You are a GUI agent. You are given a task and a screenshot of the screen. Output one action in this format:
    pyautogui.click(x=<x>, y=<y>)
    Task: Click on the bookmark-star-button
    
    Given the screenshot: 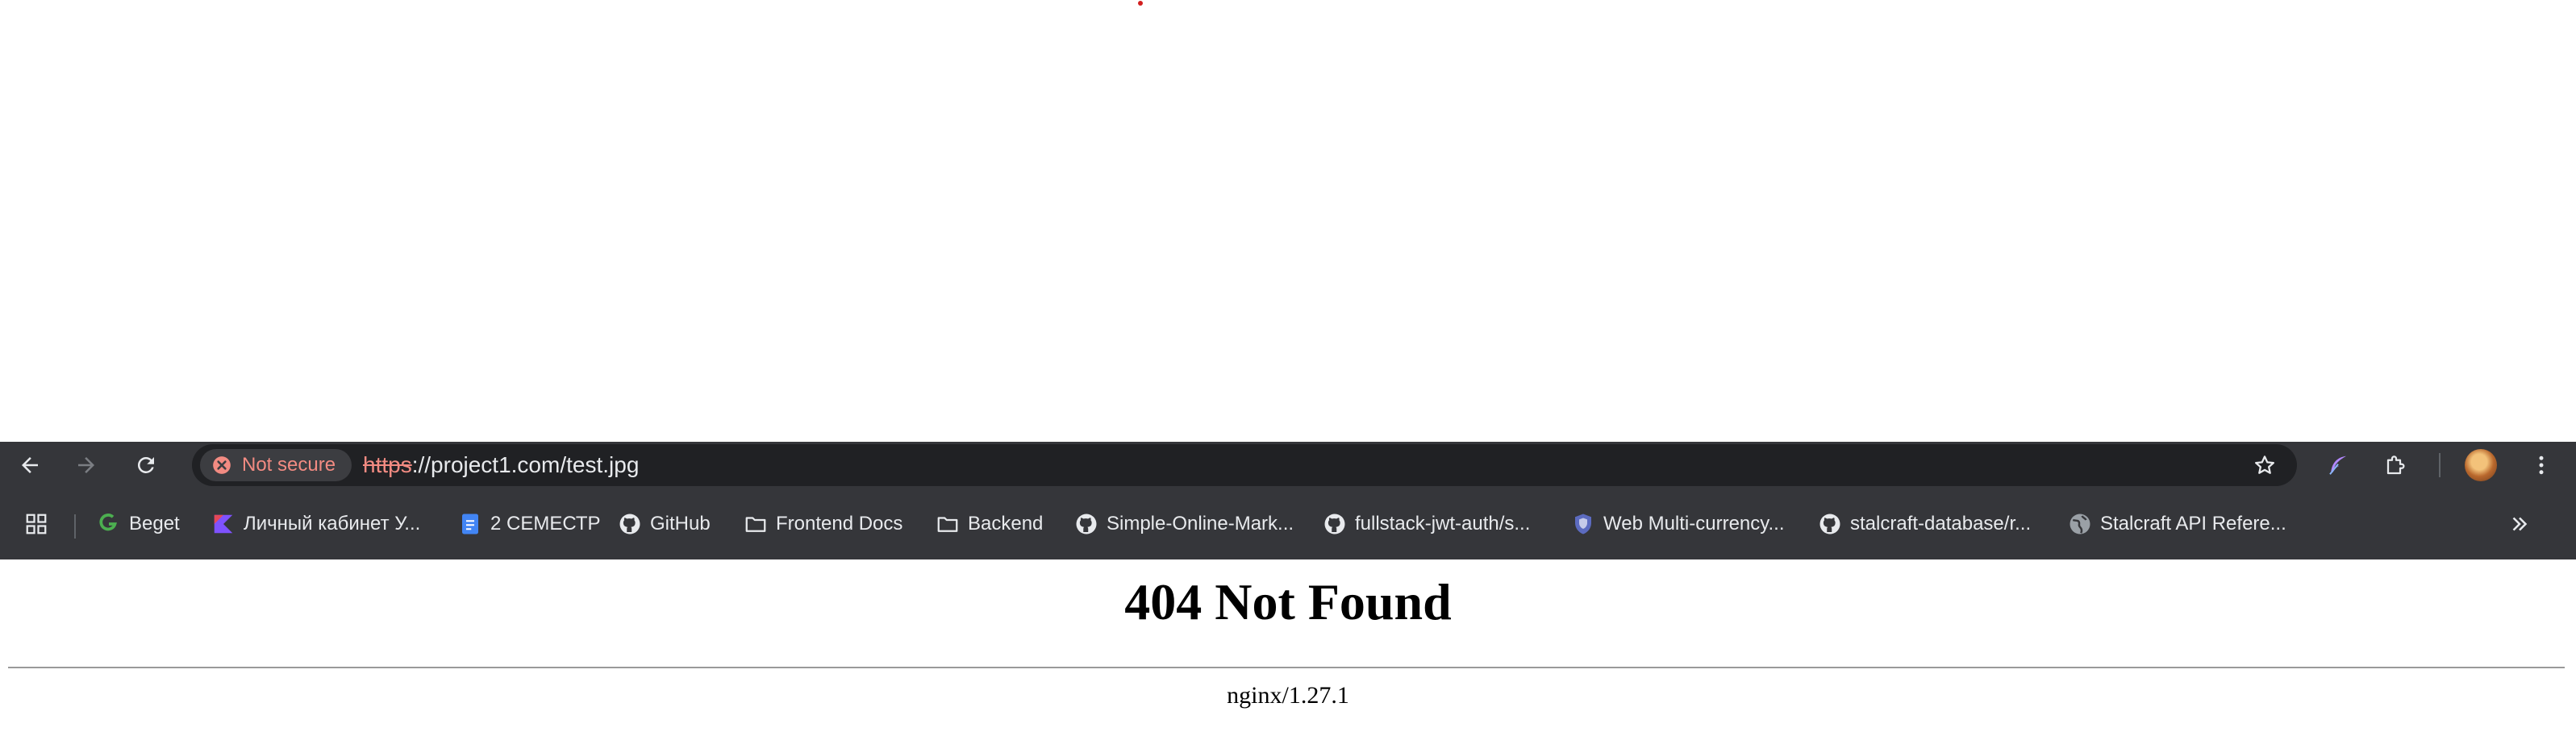 What is the action you would take?
    pyautogui.click(x=2265, y=465)
    